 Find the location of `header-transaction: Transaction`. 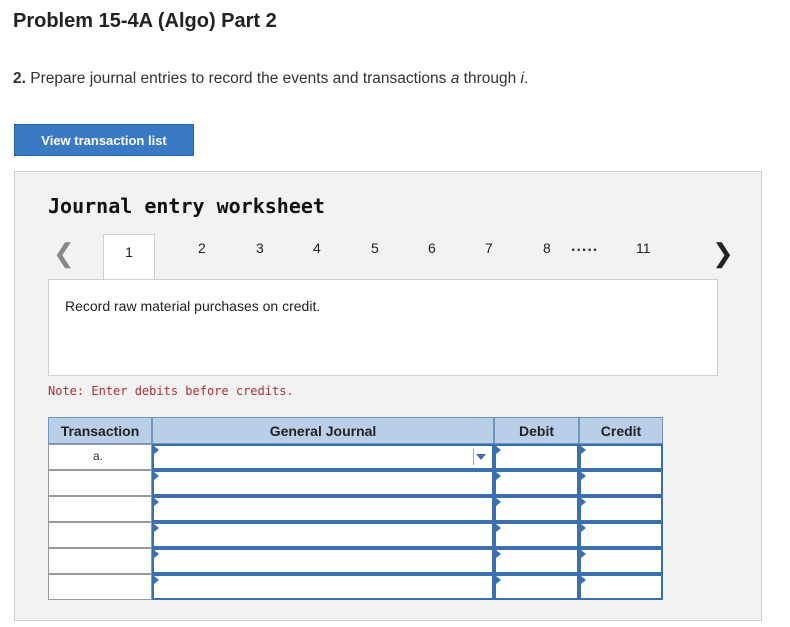

header-transaction: Transaction is located at coordinates (100, 430).